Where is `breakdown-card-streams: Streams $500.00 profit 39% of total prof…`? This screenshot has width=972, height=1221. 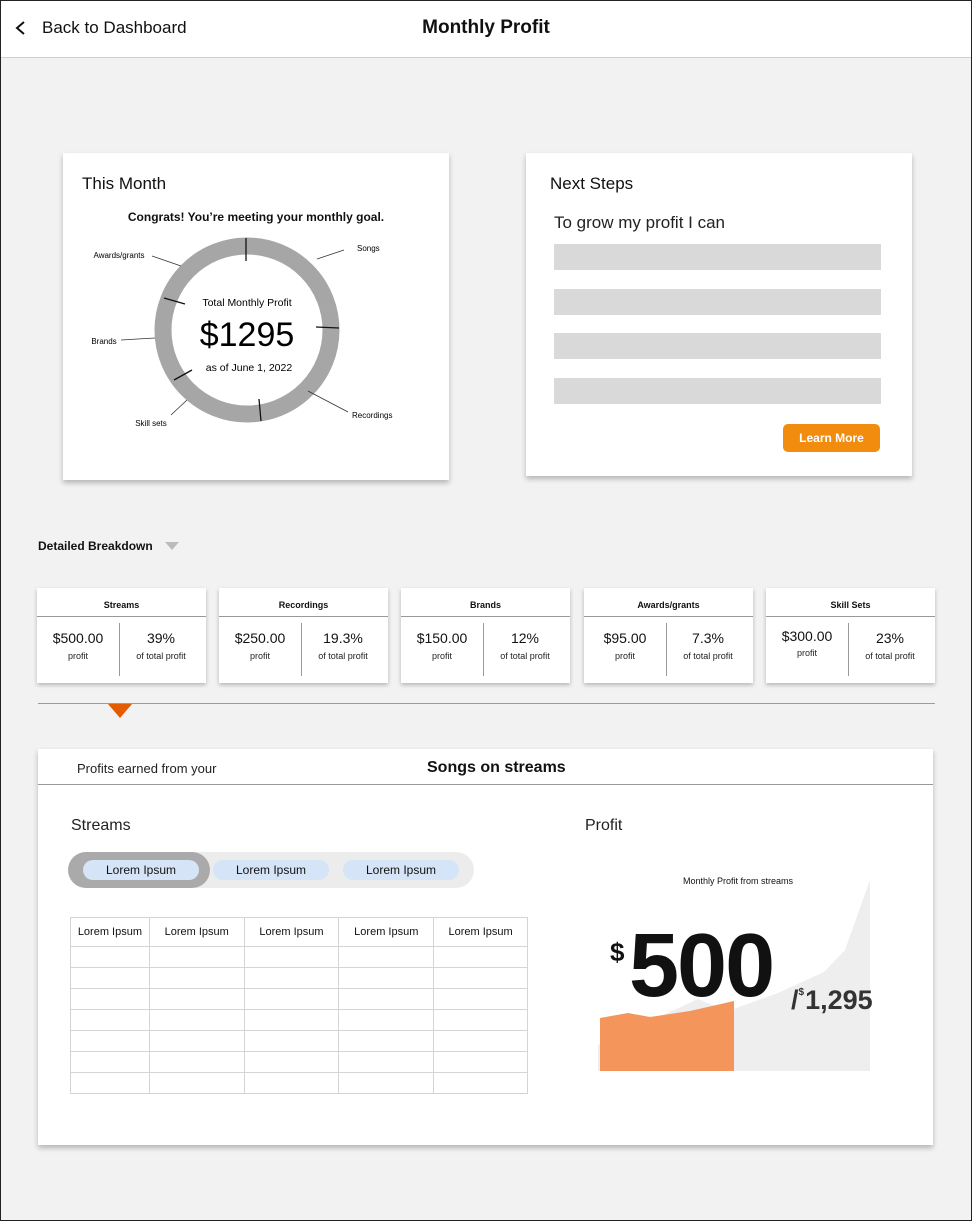 breakdown-card-streams: Streams $500.00 profit 39% of total prof… is located at coordinates (121, 635).